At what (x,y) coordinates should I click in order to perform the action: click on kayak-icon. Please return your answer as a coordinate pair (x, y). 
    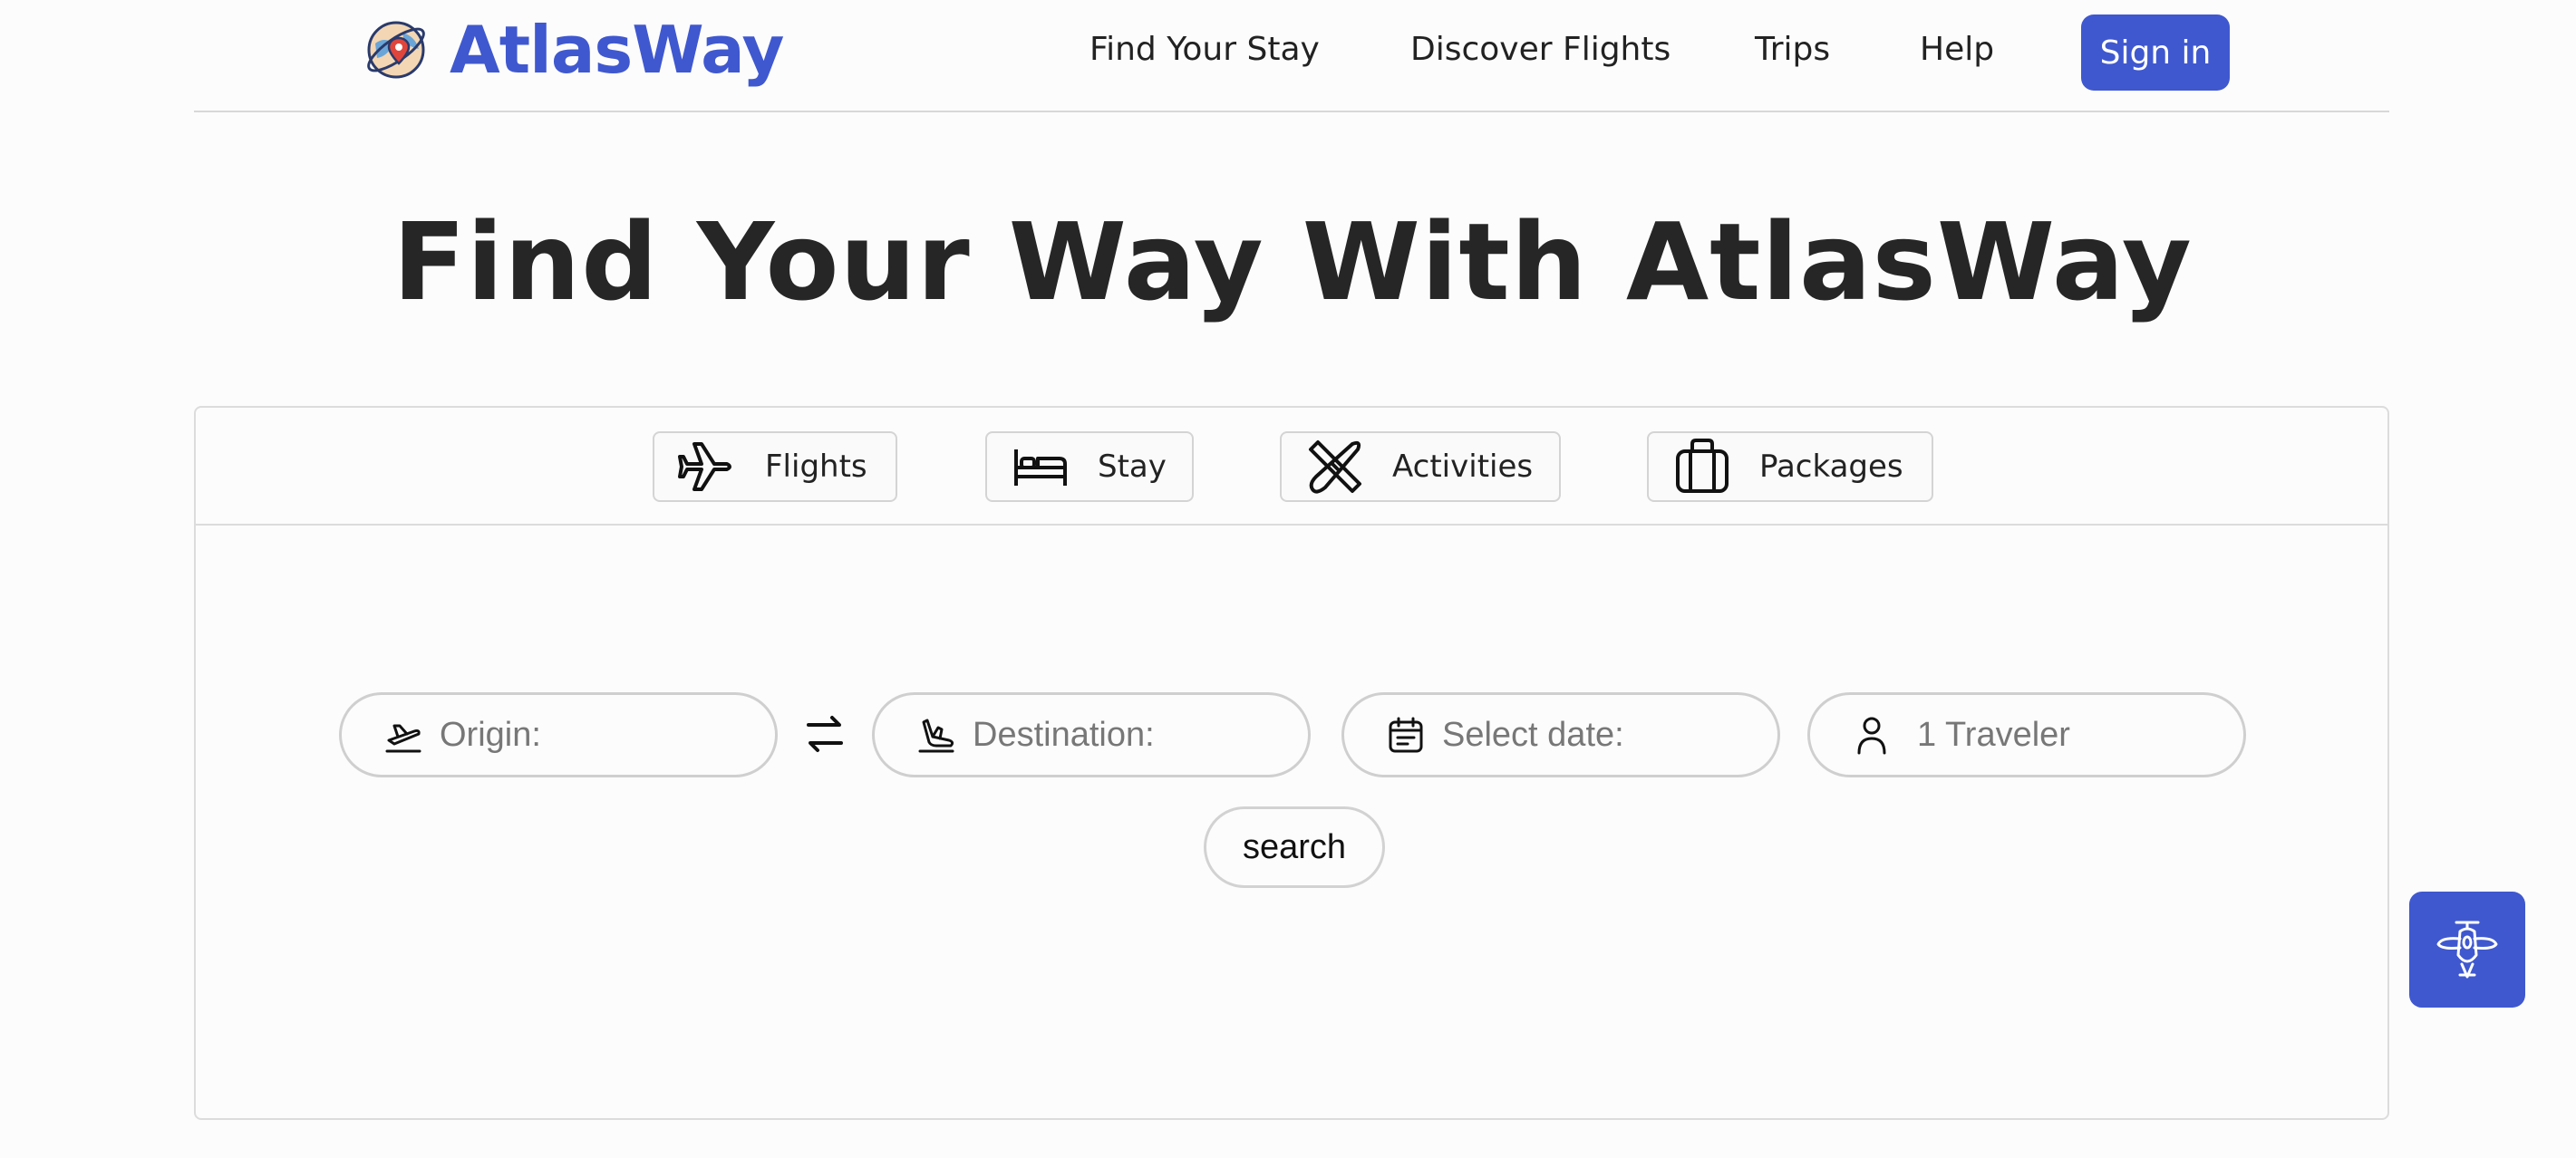
    Looking at the image, I should click on (1335, 467).